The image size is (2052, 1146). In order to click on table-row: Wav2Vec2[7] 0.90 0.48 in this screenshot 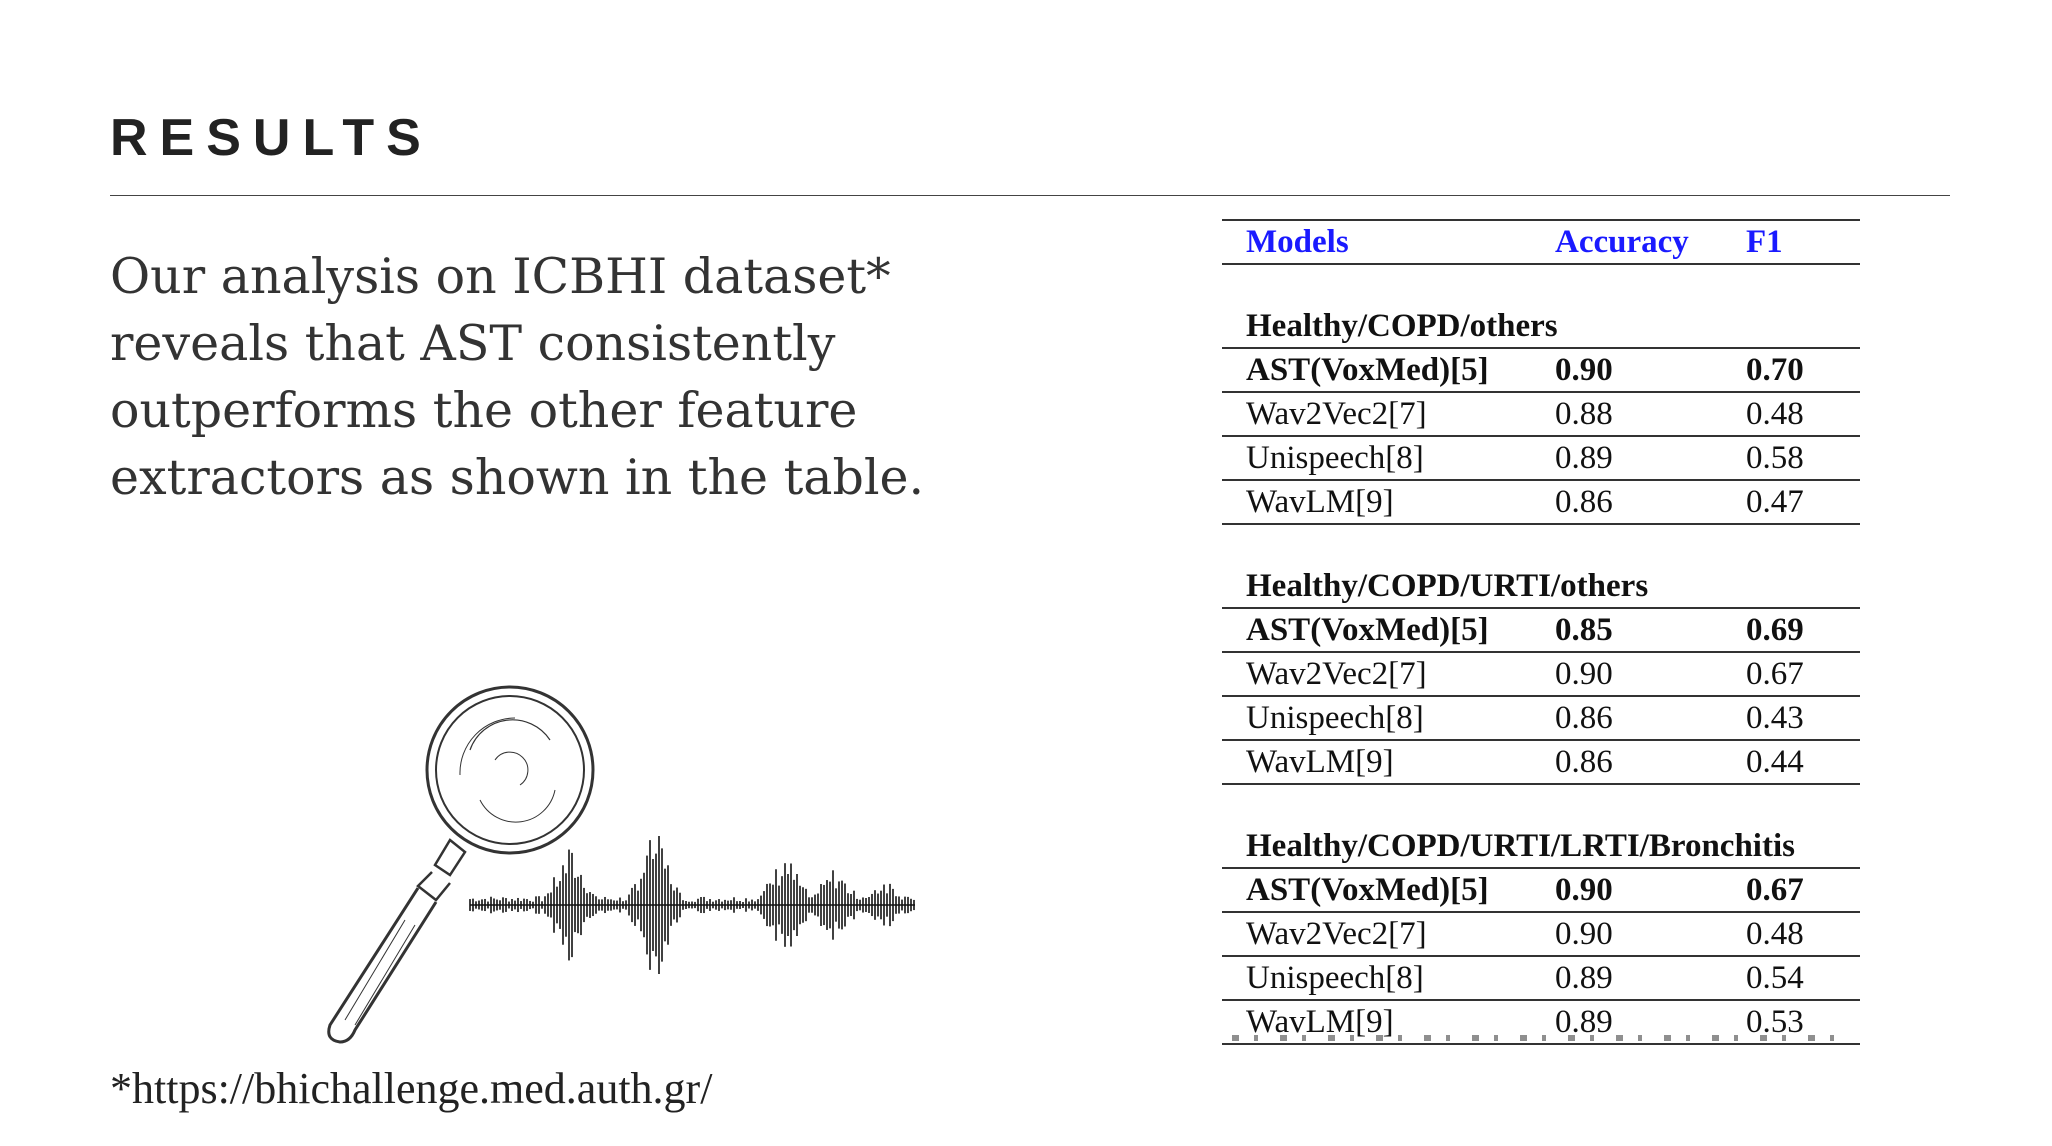, I will do `click(1541, 933)`.